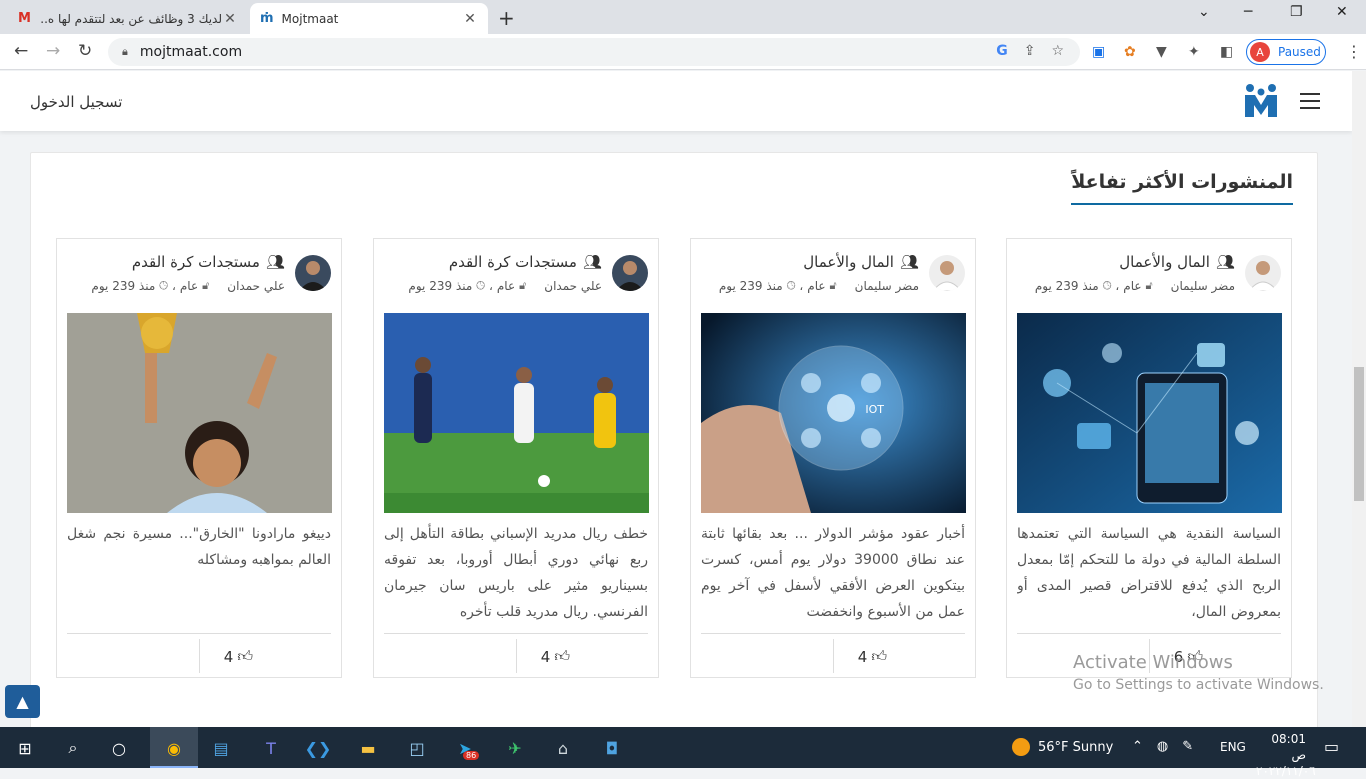  What do you see at coordinates (506, 18) in the screenshot?
I see `new-tab-icon: +` at bounding box center [506, 18].